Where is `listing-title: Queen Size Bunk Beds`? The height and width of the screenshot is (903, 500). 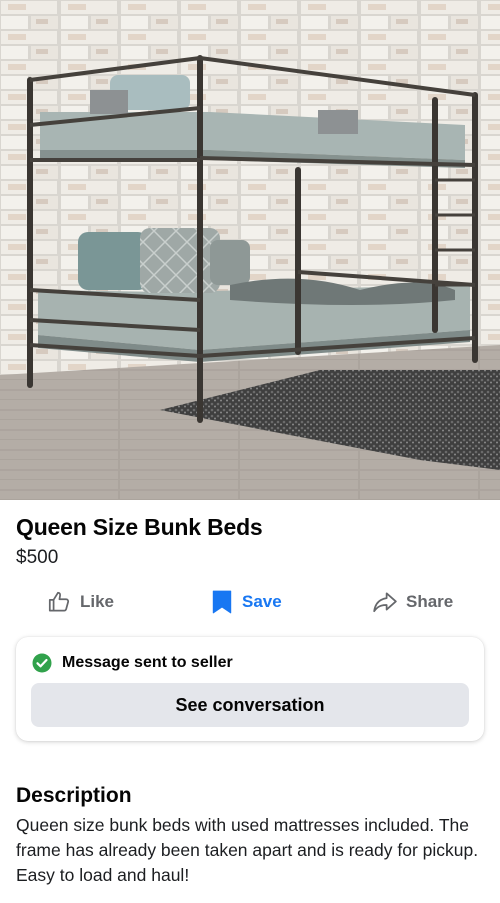
listing-title: Queen Size Bunk Beds is located at coordinates (139, 527).